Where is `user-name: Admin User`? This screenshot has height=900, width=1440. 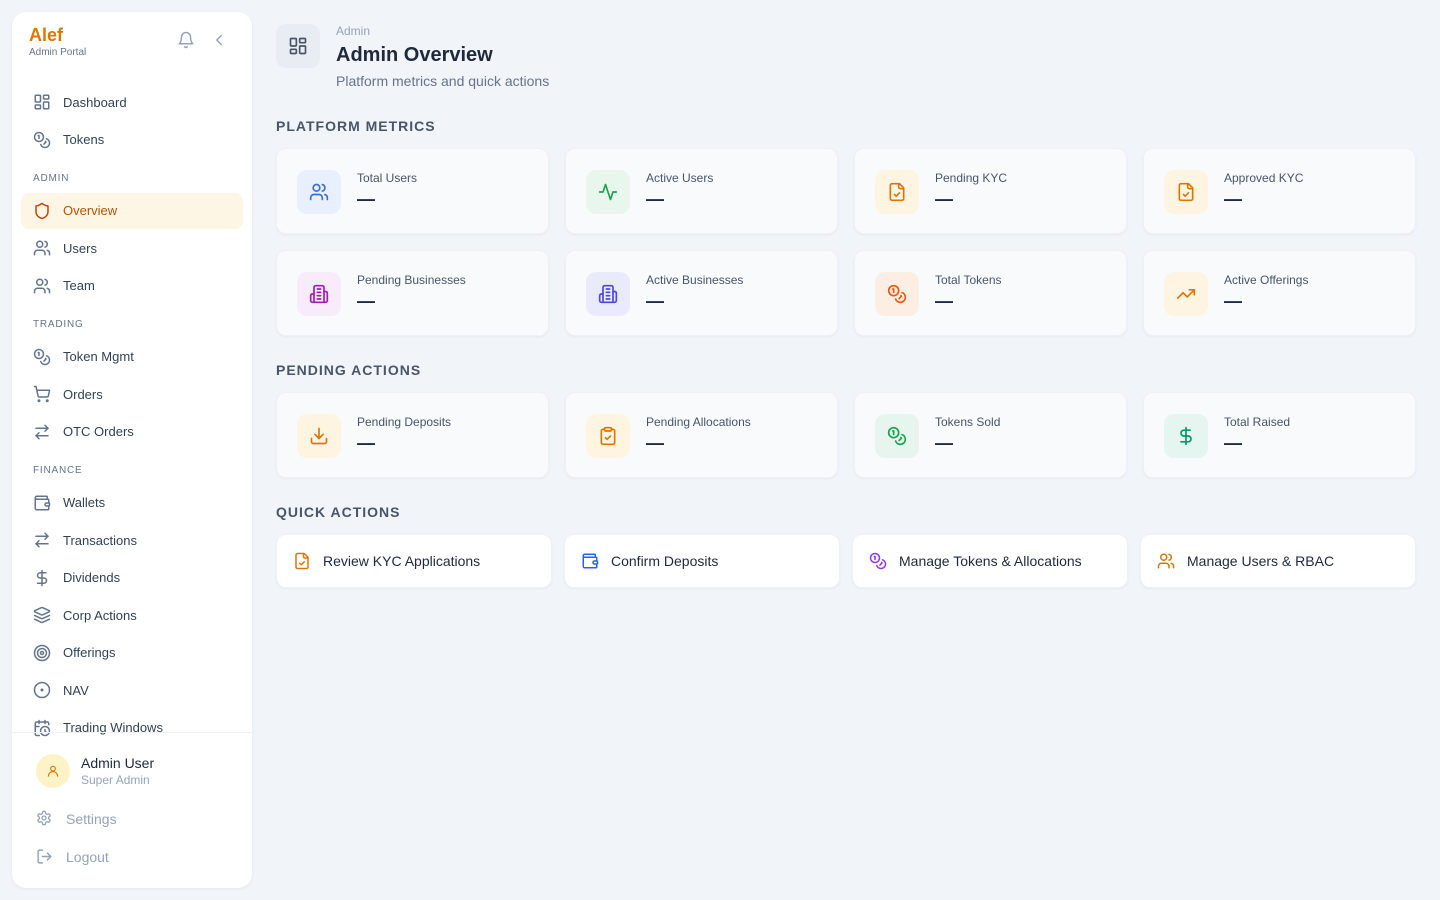
user-name: Admin User is located at coordinates (118, 763).